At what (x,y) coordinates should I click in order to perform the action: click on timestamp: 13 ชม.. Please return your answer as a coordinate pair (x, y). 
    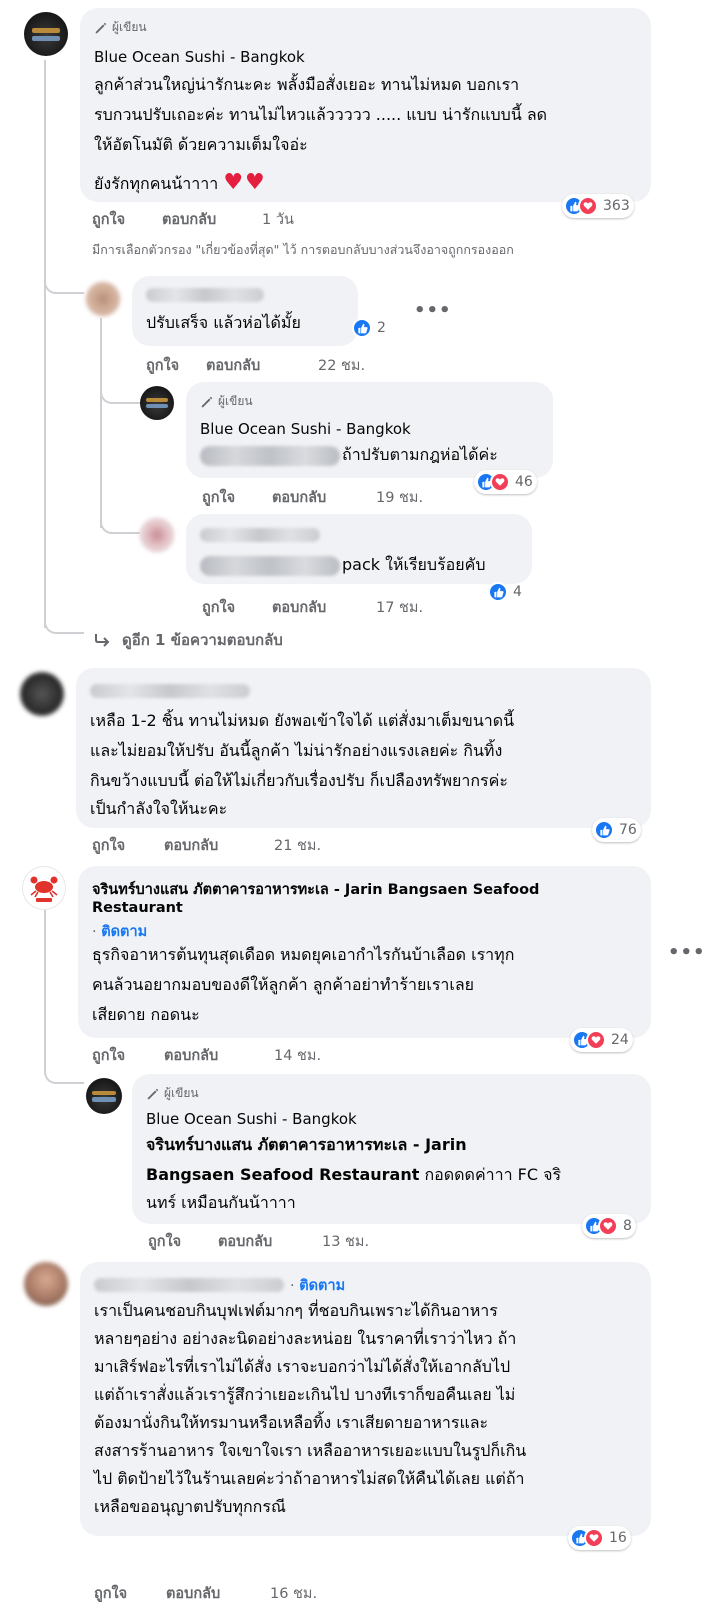
    Looking at the image, I should click on (345, 1241).